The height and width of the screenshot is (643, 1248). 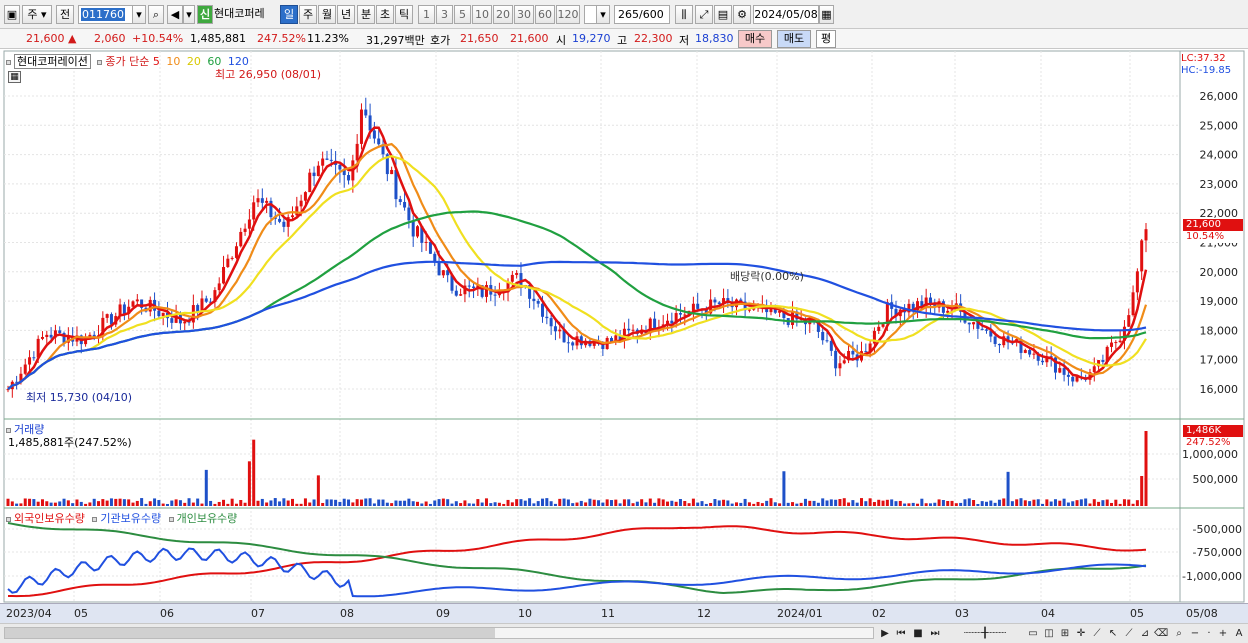 What do you see at coordinates (175, 14) in the screenshot?
I see `speaker-icon: ◀` at bounding box center [175, 14].